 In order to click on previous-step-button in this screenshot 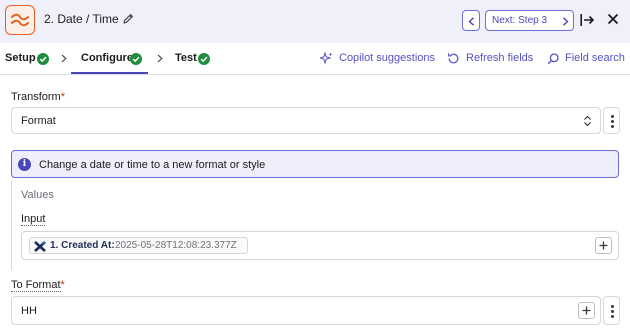, I will do `click(471, 20)`.